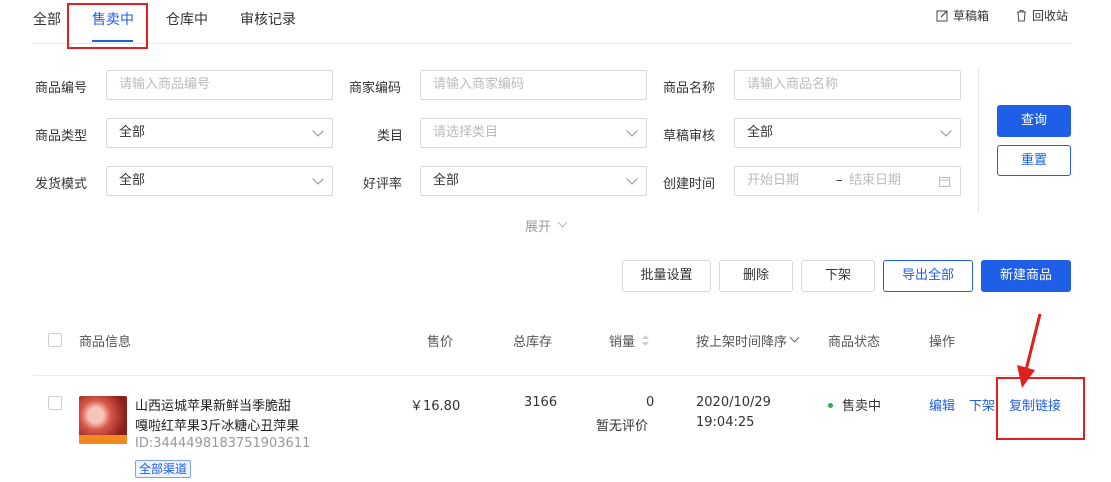 The height and width of the screenshot is (482, 1111). What do you see at coordinates (61, 184) in the screenshot?
I see `shipping-mode-label: 发货模式` at bounding box center [61, 184].